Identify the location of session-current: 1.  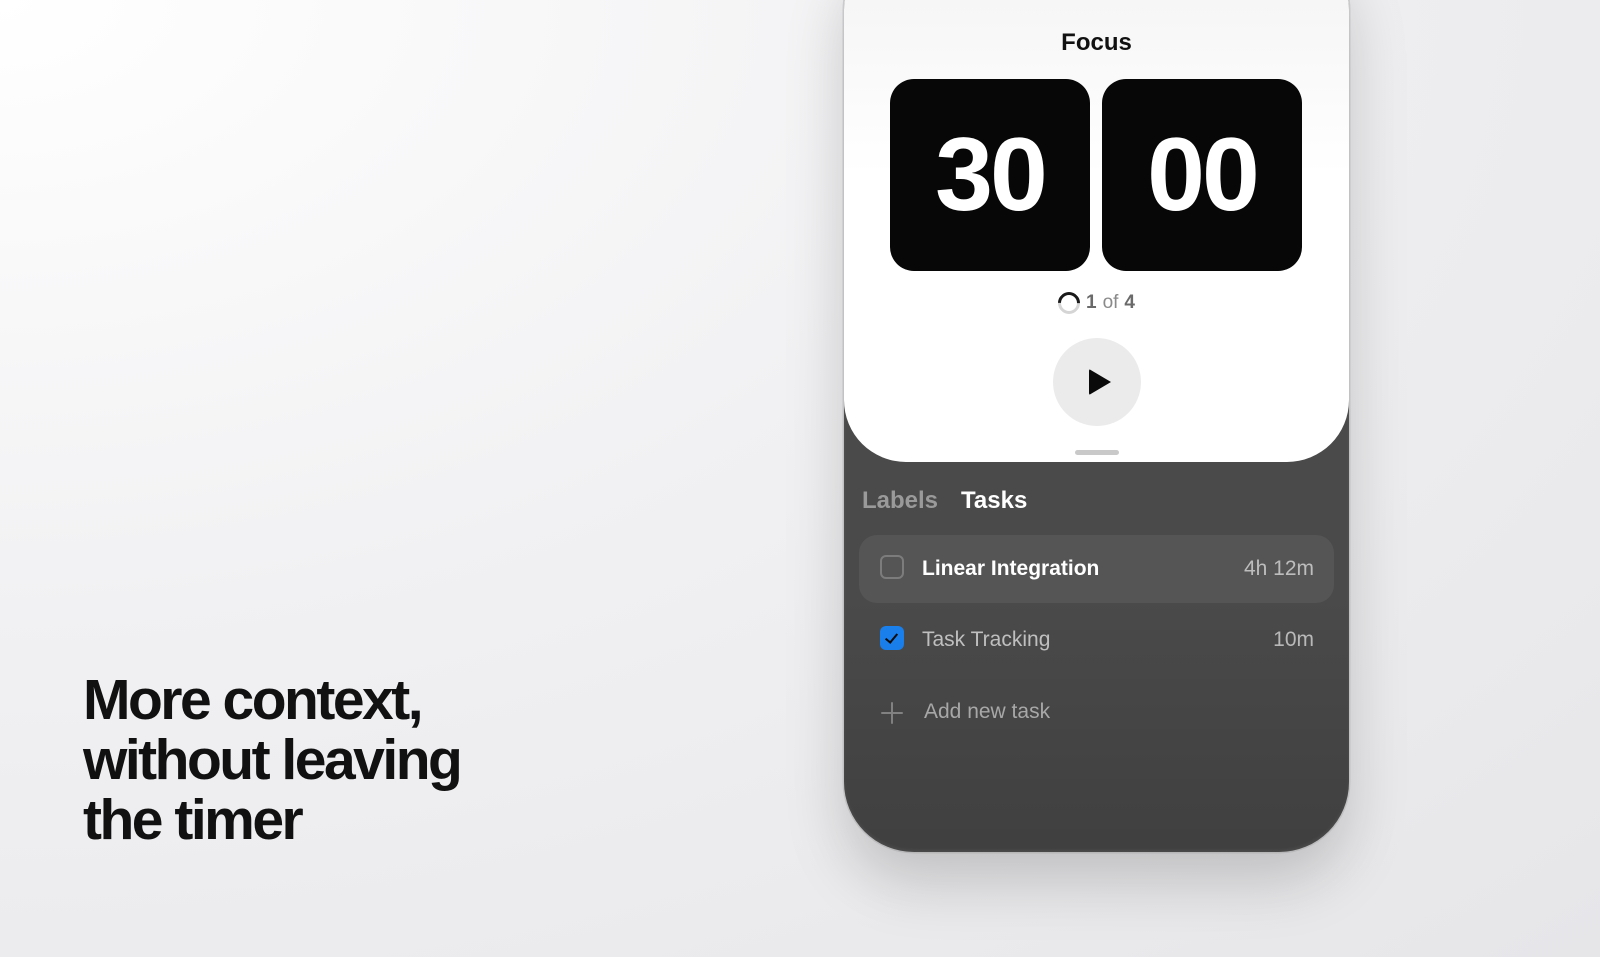
(1091, 302).